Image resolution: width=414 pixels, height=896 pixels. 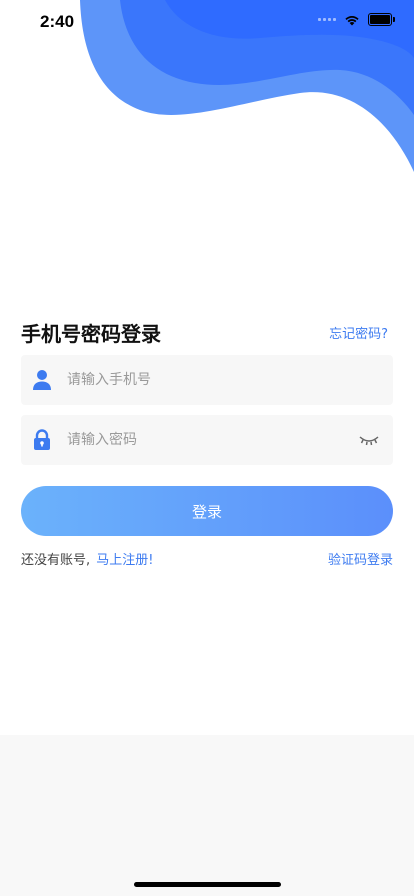 I want to click on lock-icon, so click(x=42, y=439).